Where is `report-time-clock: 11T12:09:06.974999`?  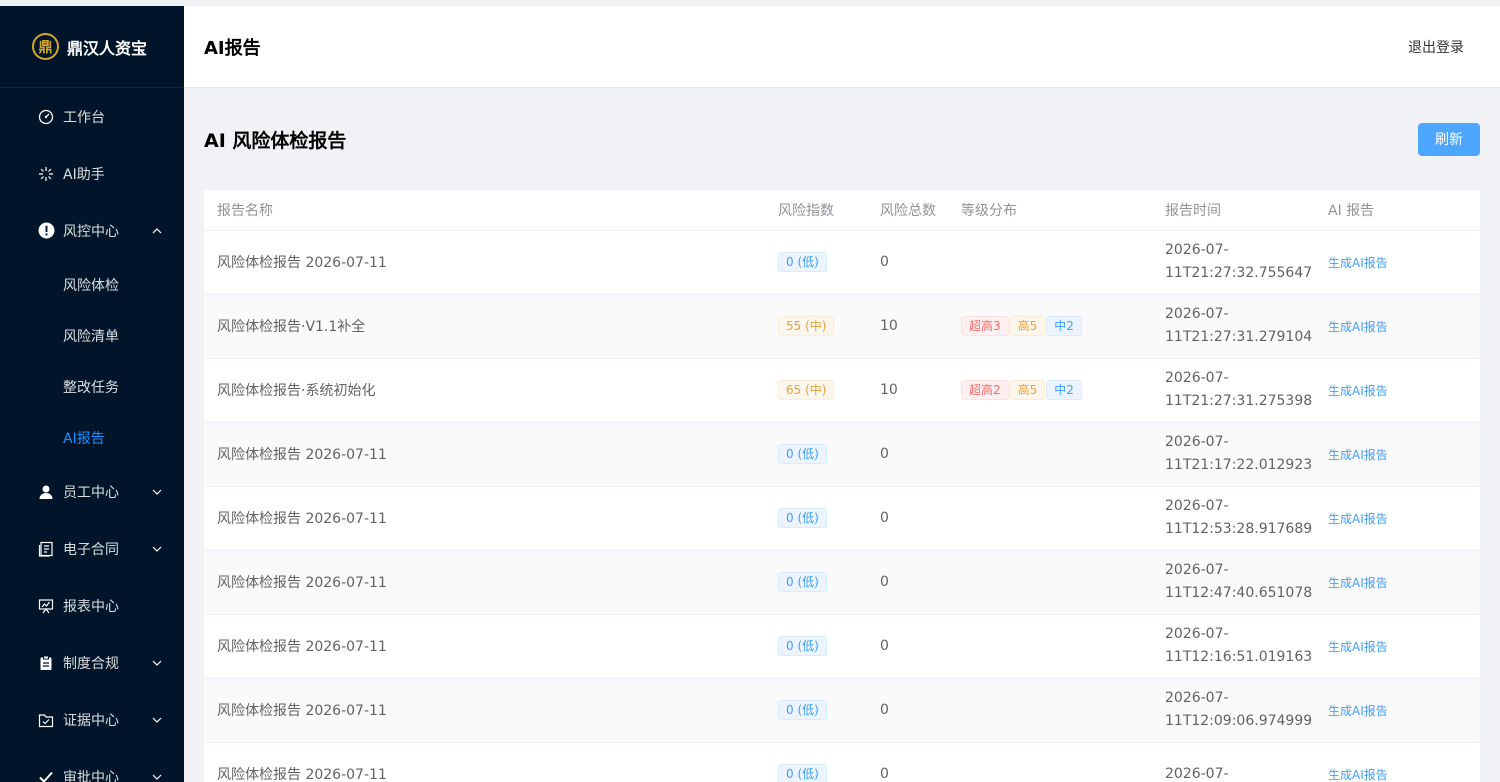 report-time-clock: 11T12:09:06.974999 is located at coordinates (1239, 721).